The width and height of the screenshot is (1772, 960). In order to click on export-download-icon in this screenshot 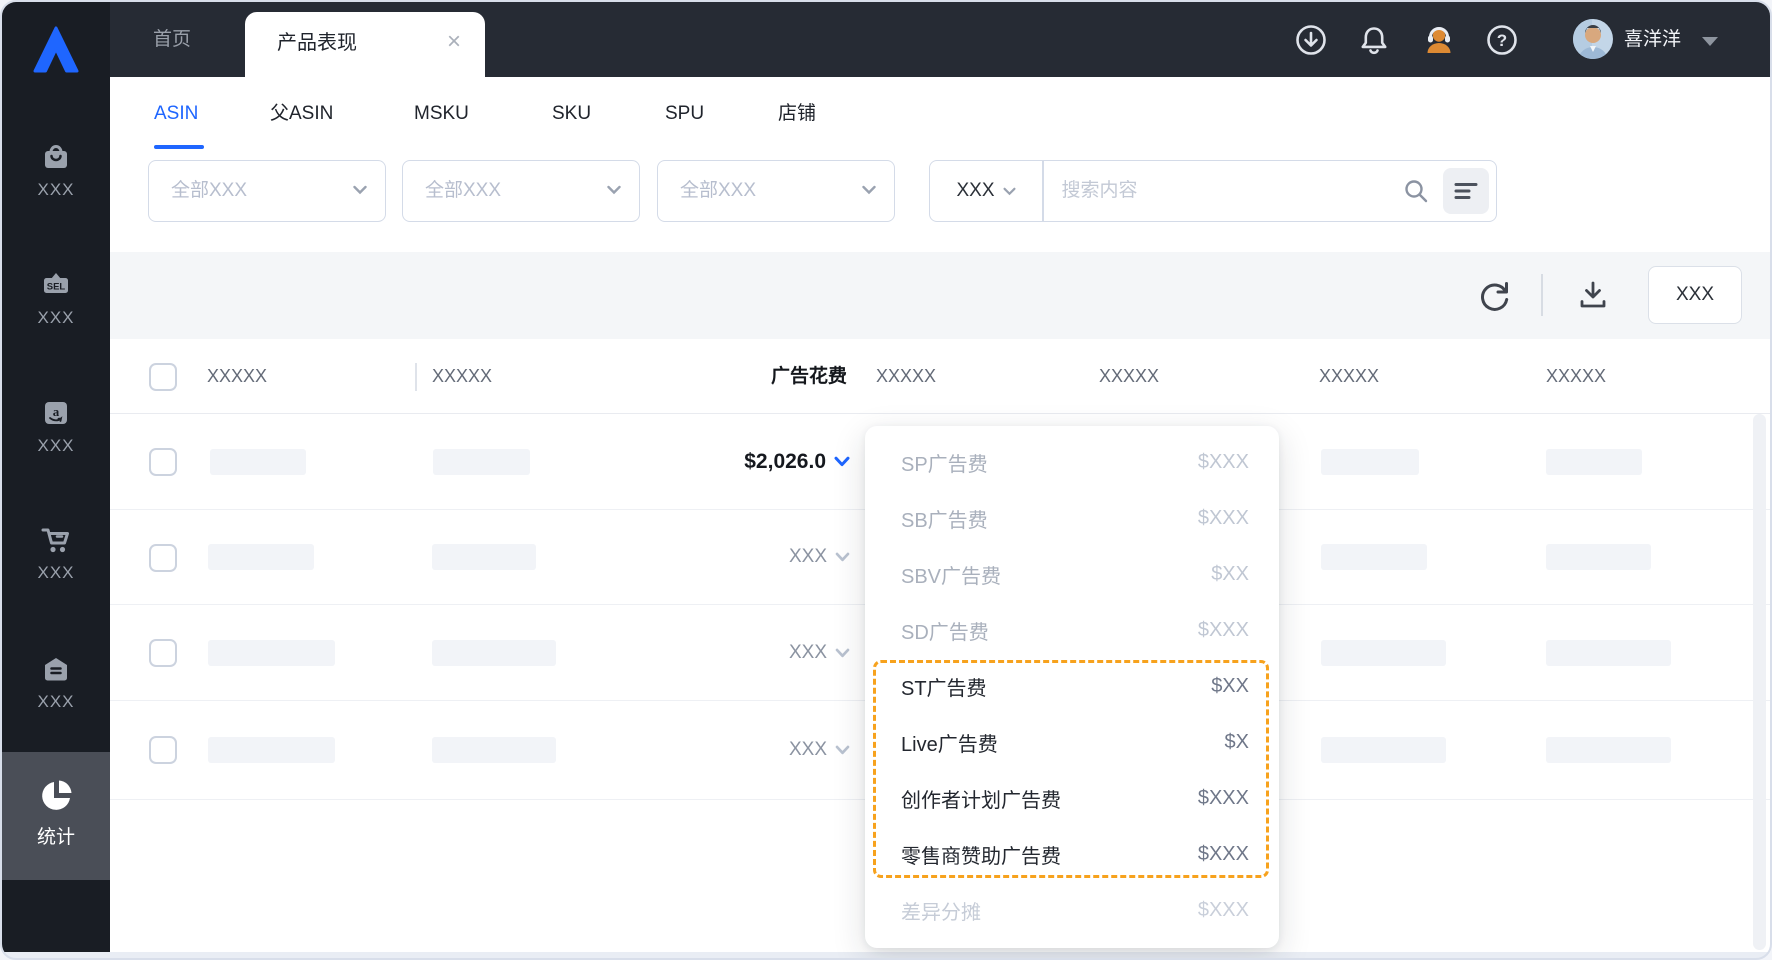, I will do `click(1593, 295)`.